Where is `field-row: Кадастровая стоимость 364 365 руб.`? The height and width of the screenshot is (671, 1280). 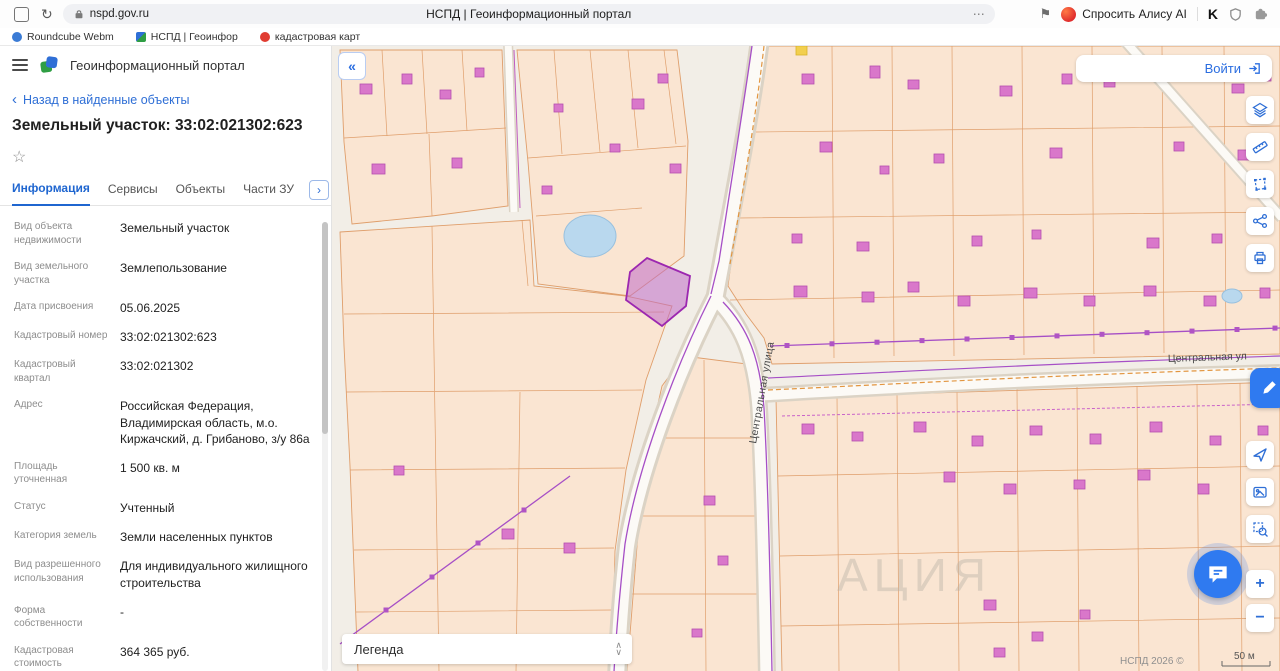
field-row: Кадастровая стоимость 364 365 руб. is located at coordinates (165, 657).